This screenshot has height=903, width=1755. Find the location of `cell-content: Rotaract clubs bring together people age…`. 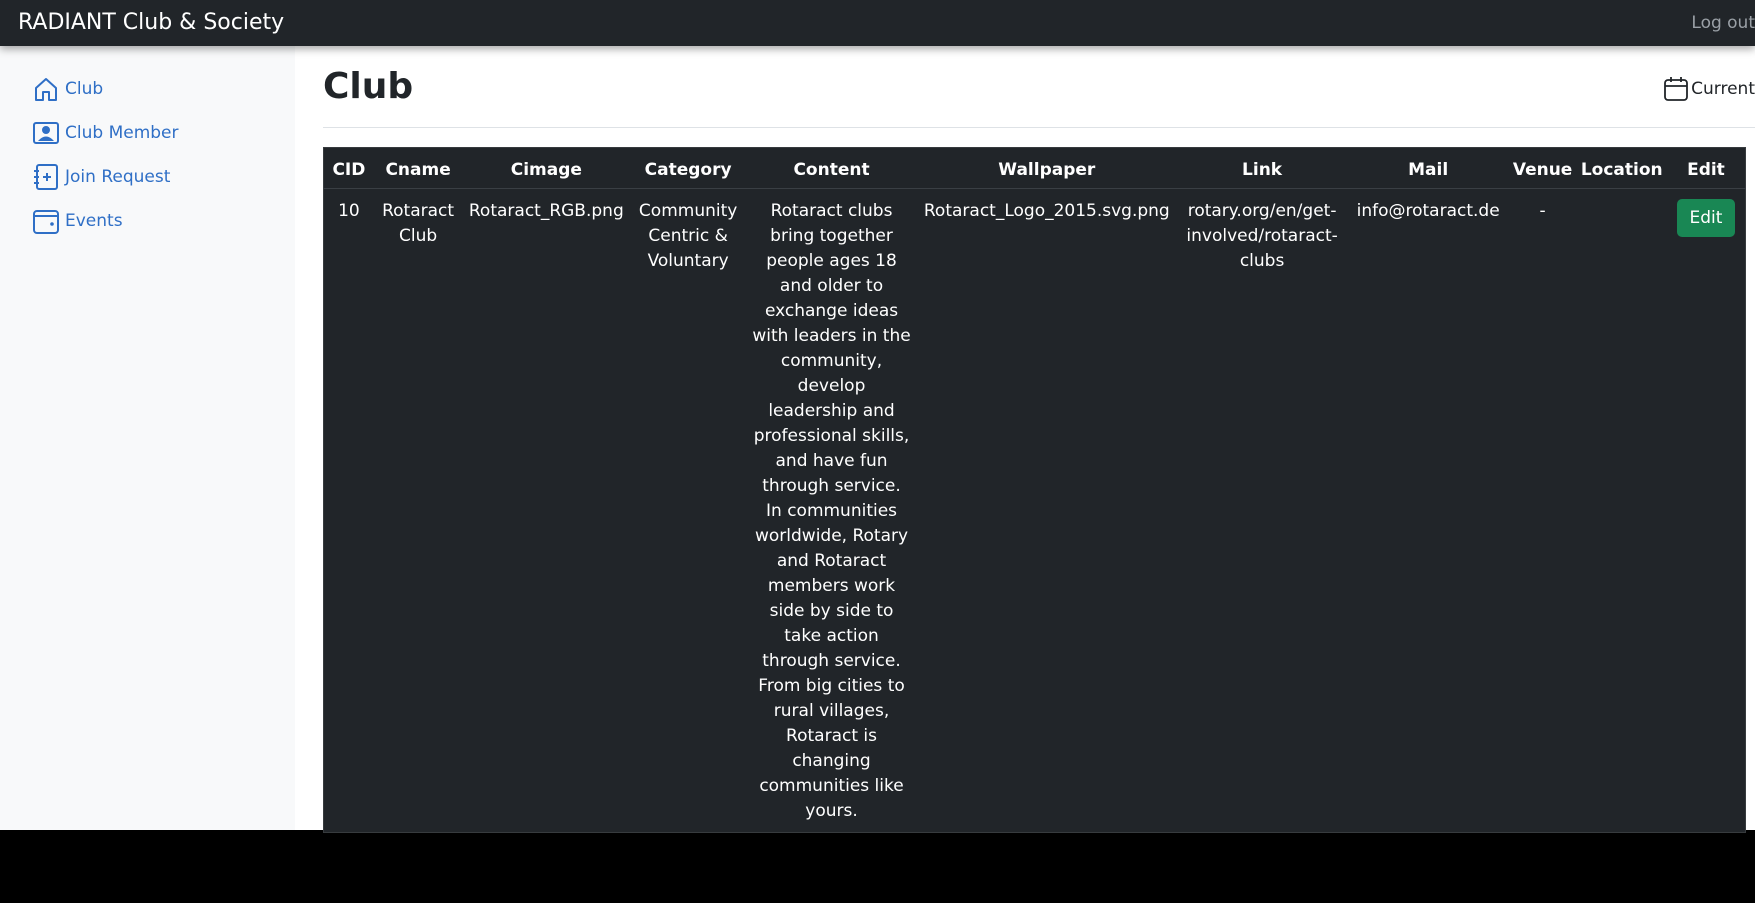

cell-content: Rotaract clubs bring together people age… is located at coordinates (831, 511).